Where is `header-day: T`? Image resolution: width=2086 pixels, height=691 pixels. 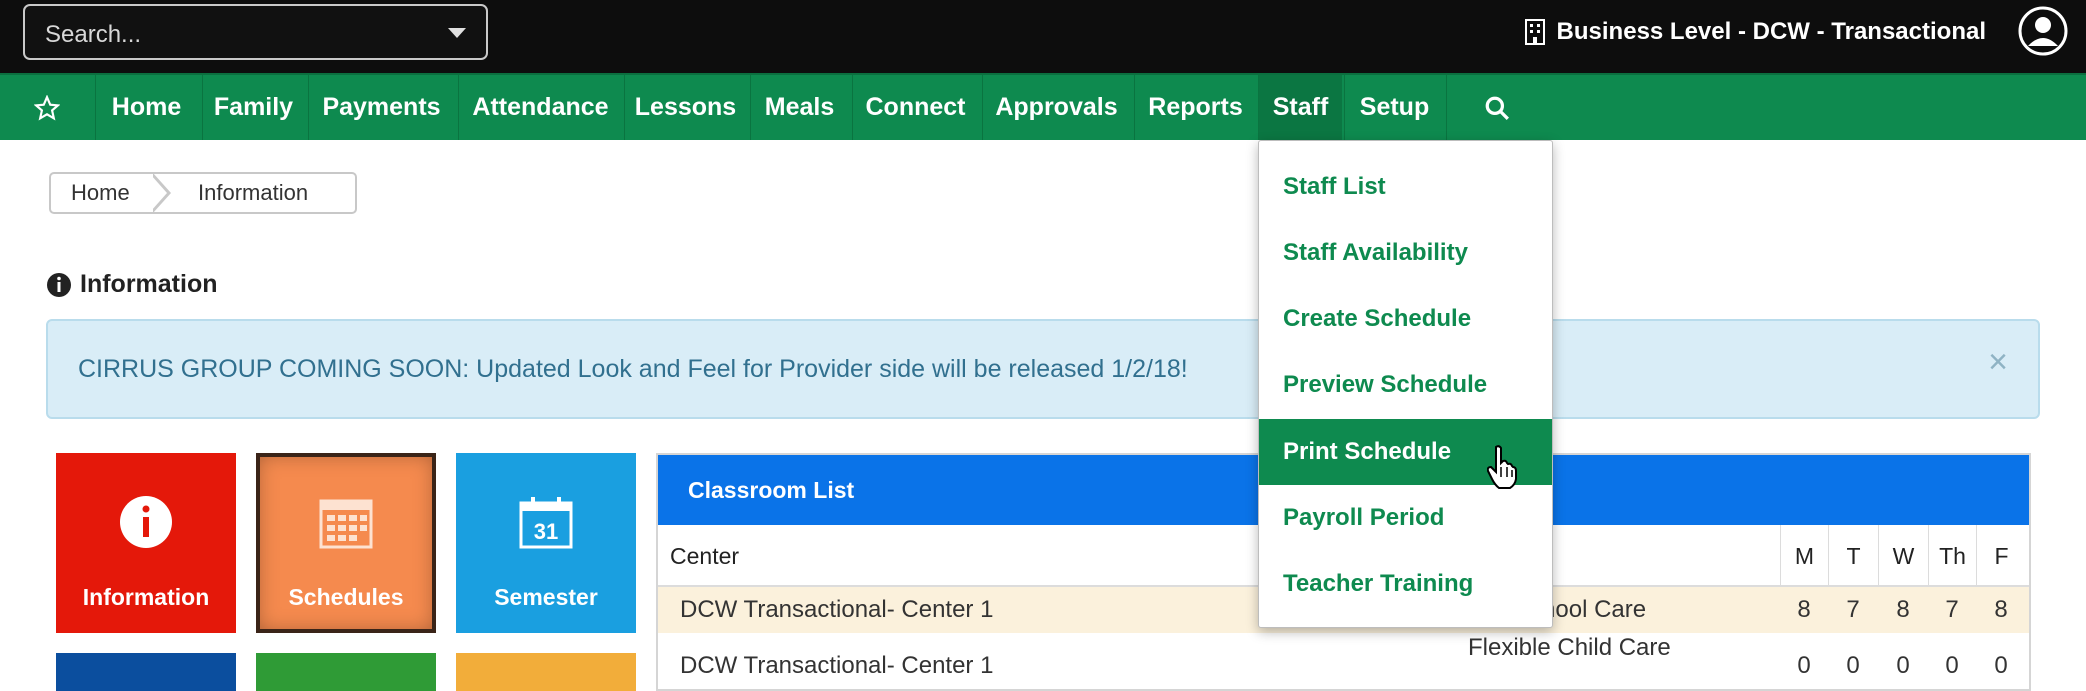 header-day: T is located at coordinates (1853, 556).